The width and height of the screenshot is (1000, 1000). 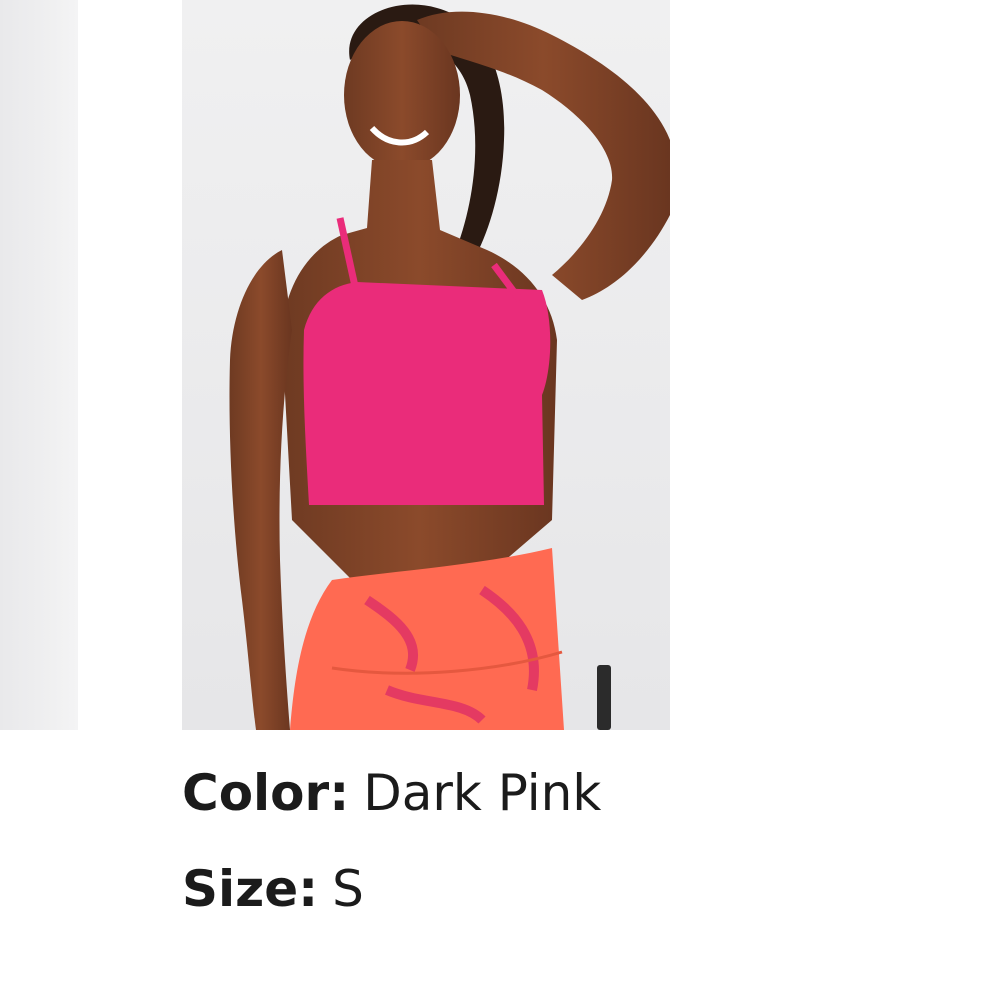 What do you see at coordinates (250, 889) in the screenshot?
I see `size-label: Size:` at bounding box center [250, 889].